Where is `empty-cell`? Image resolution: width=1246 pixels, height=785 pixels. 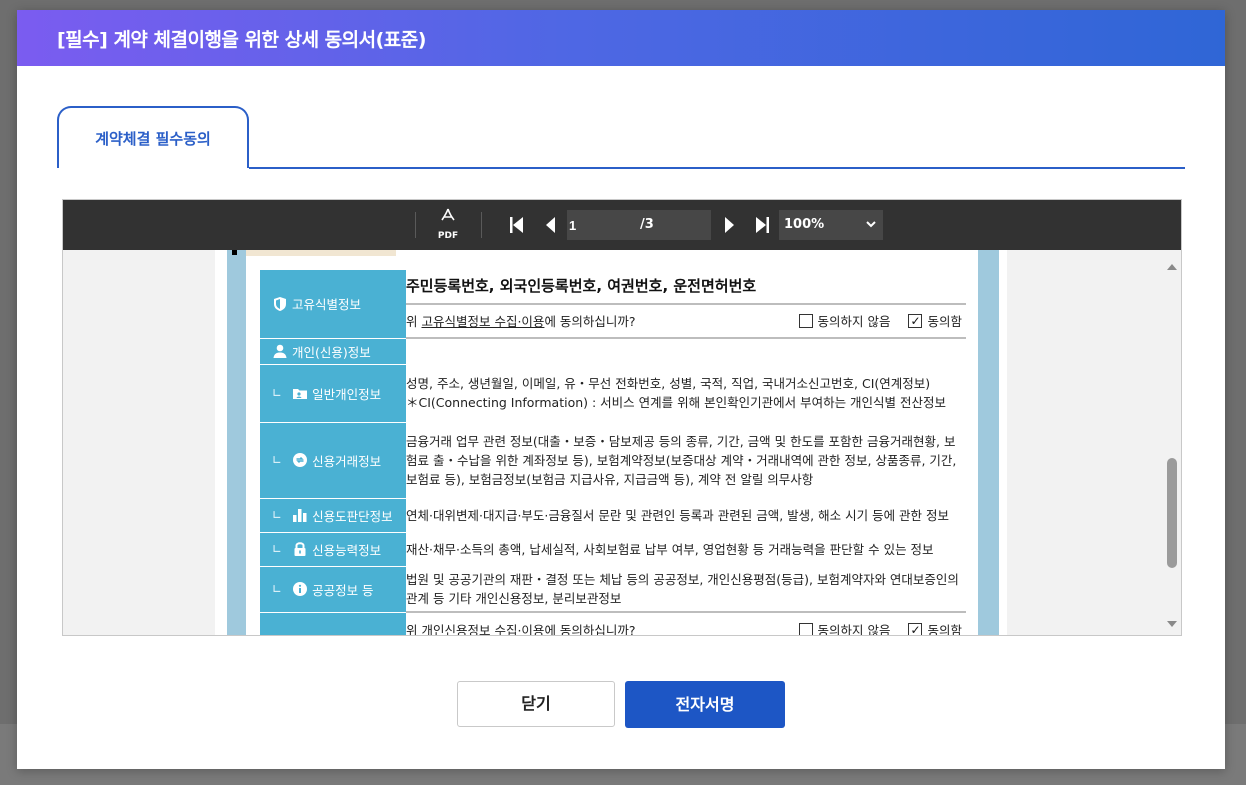 empty-cell is located at coordinates (686, 351).